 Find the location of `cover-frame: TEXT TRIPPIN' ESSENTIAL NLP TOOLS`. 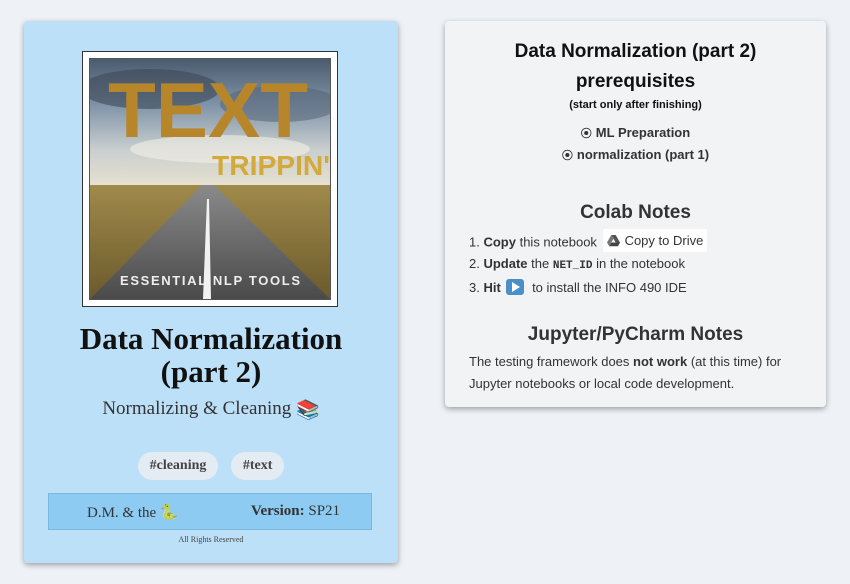

cover-frame: TEXT TRIPPIN' ESSENTIAL NLP TOOLS is located at coordinates (210, 179).